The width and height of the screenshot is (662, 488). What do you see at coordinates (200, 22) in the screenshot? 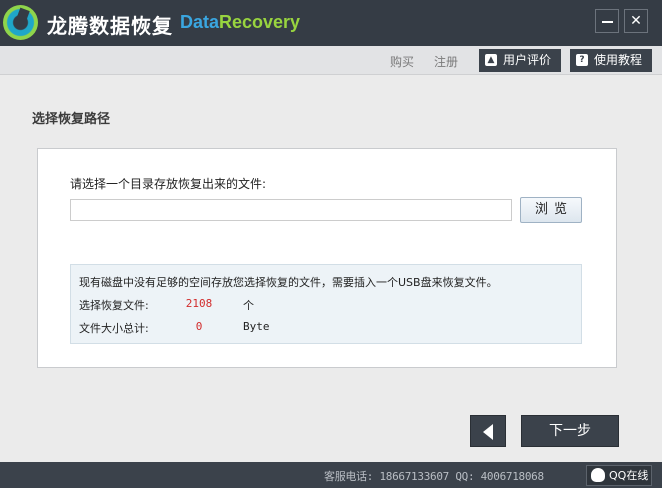
I see `brand-data-text: Data` at bounding box center [200, 22].